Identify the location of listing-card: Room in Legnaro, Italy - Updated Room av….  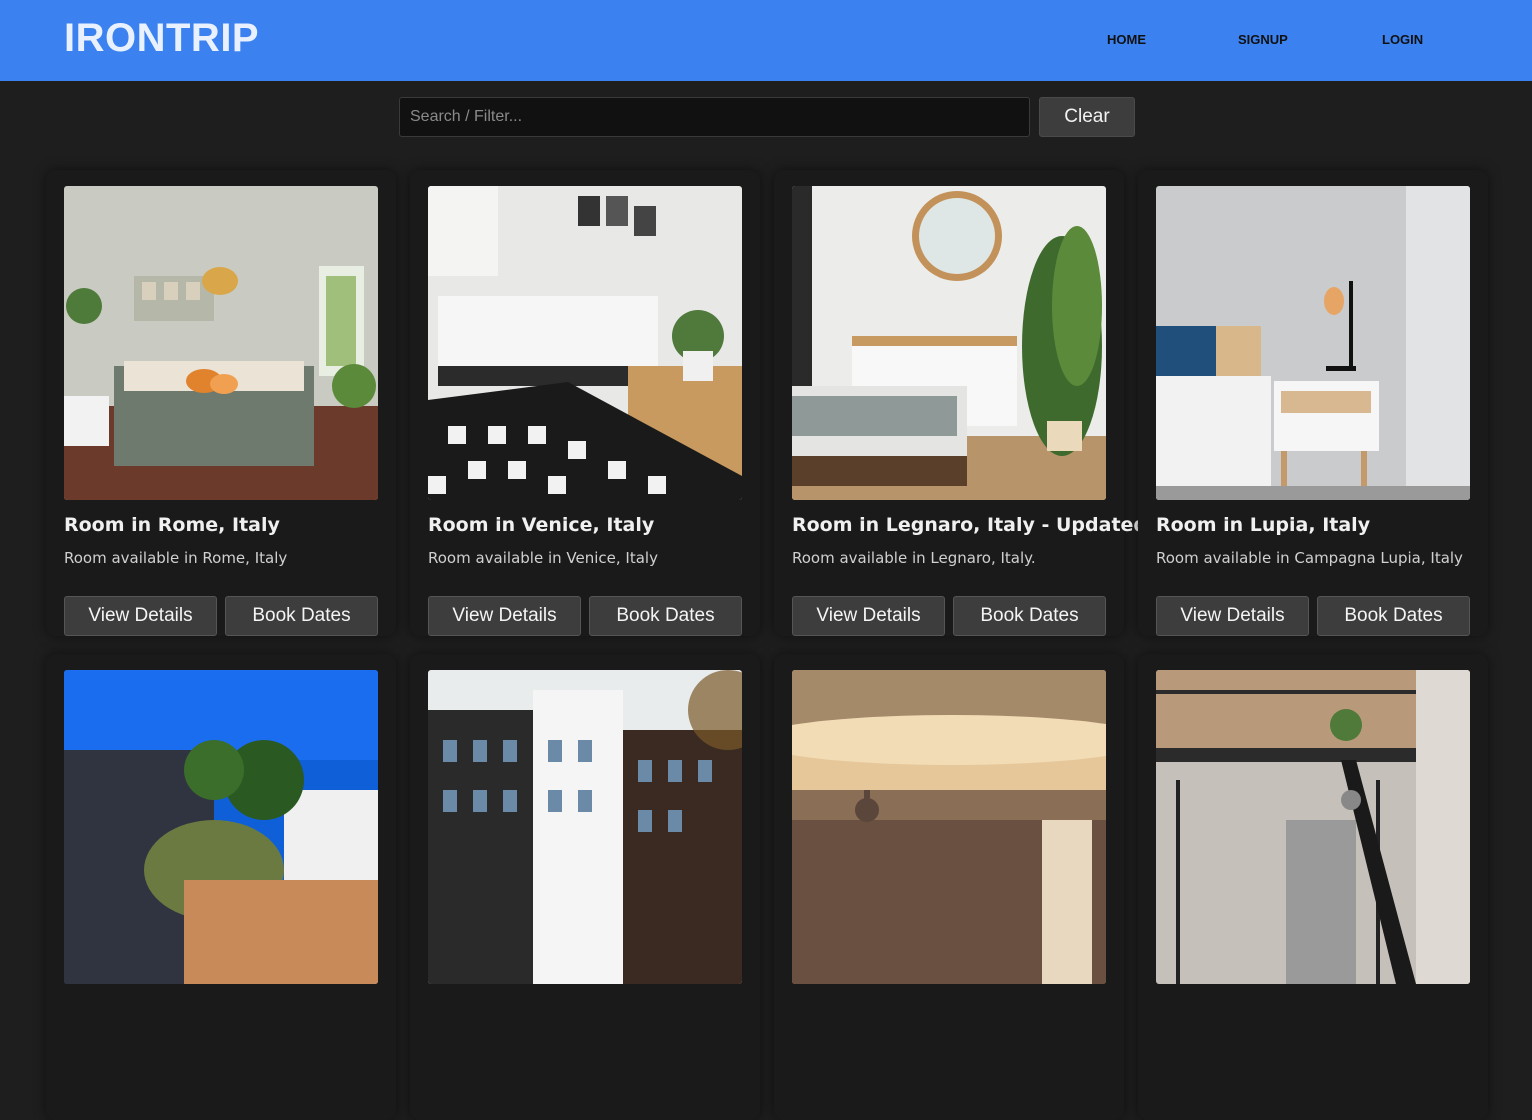
(961, 403).